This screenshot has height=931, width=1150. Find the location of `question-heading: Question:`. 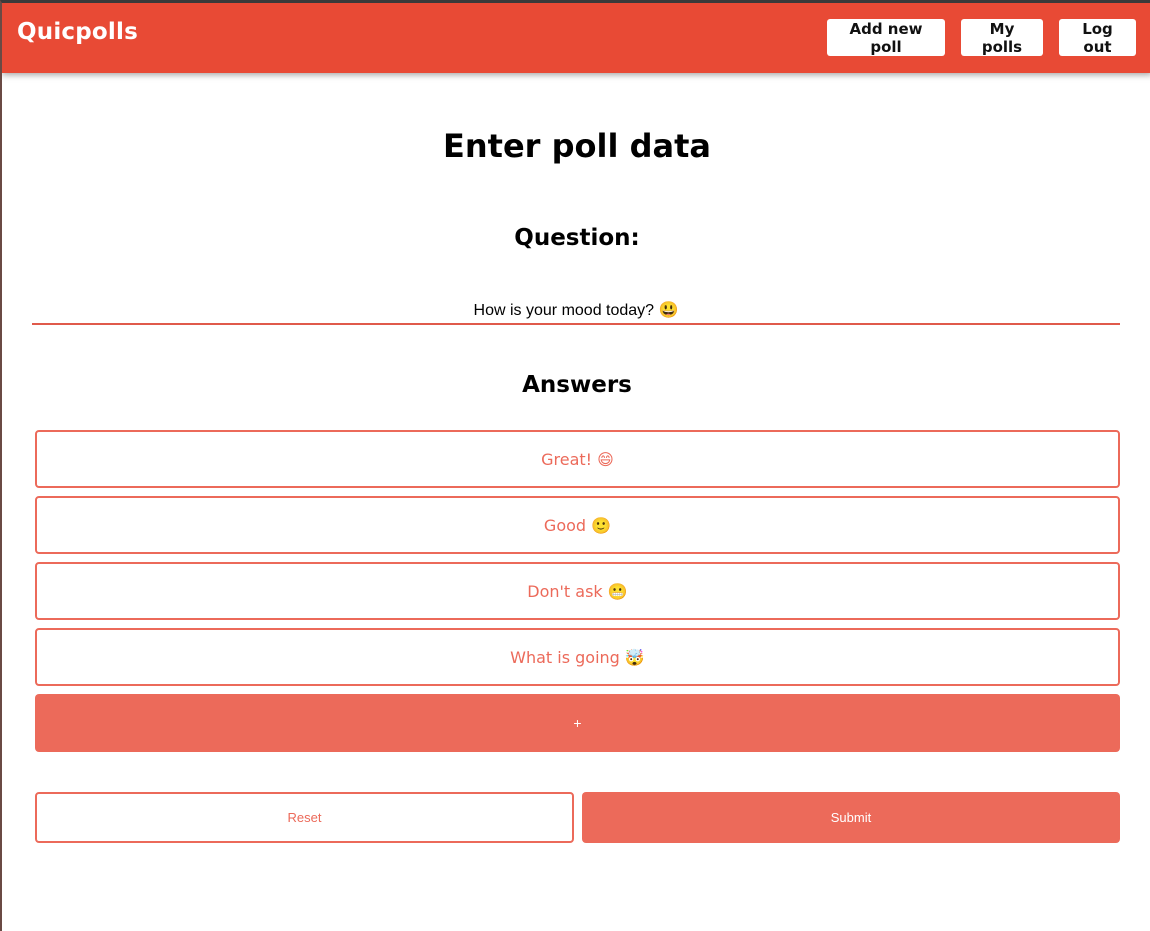

question-heading: Question: is located at coordinates (577, 238).